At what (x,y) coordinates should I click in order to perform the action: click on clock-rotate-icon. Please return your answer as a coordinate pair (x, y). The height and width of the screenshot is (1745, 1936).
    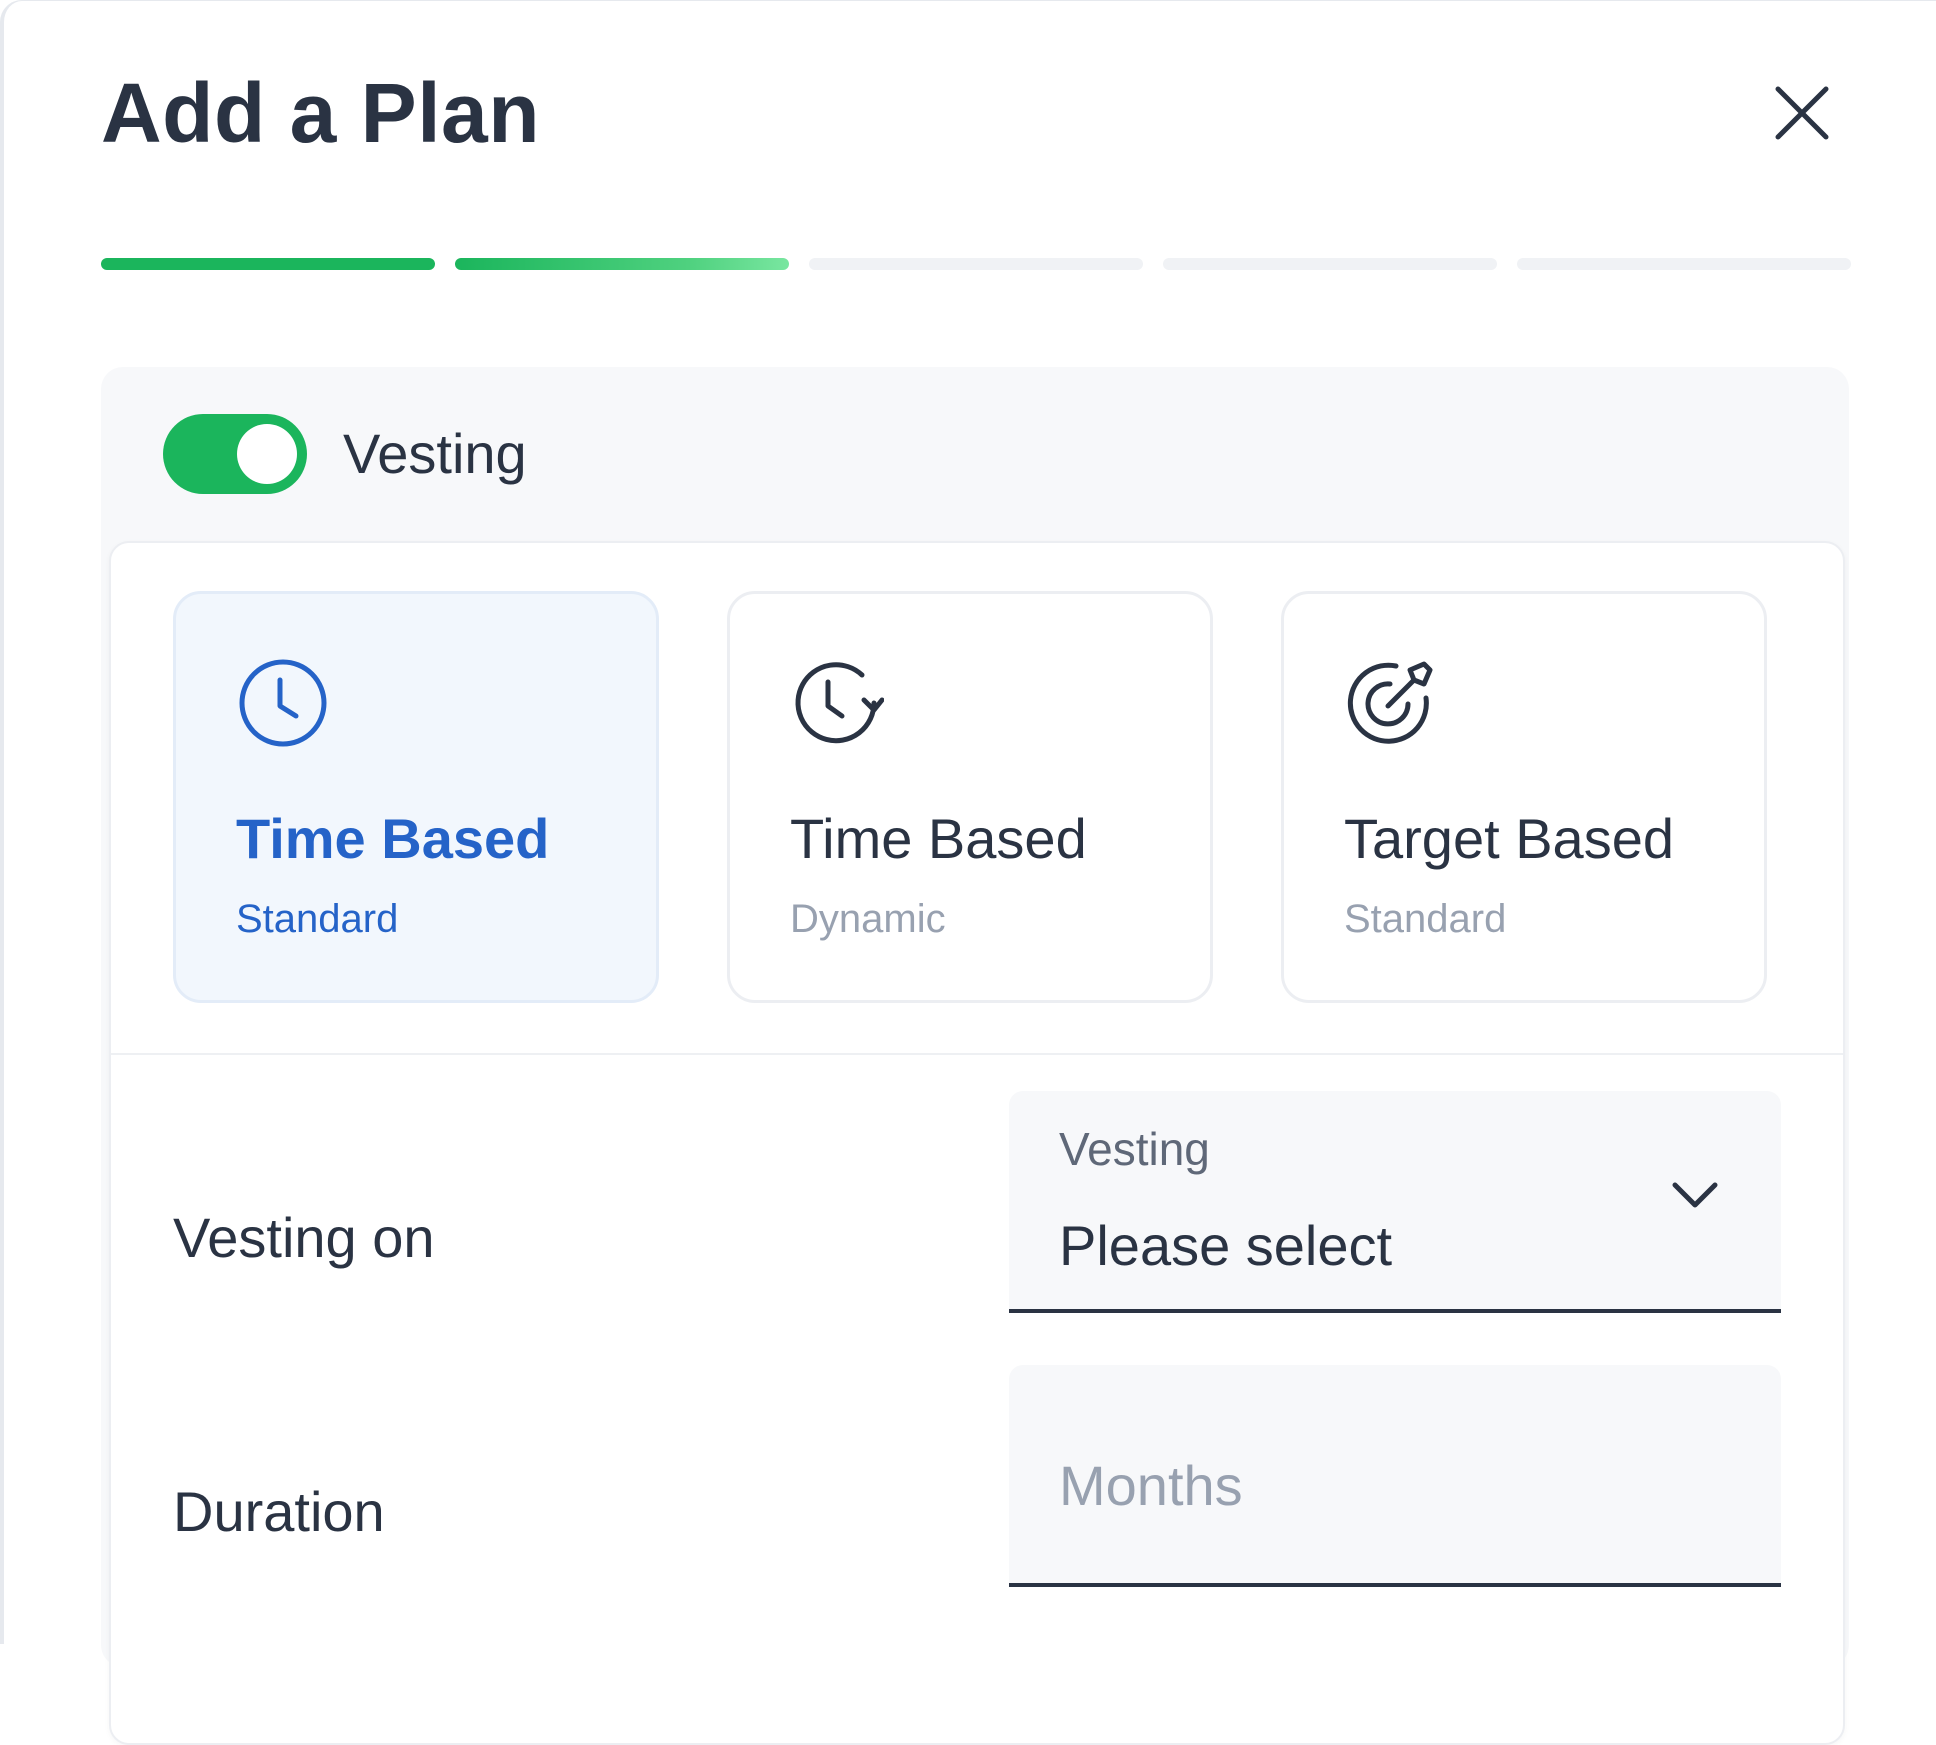
    Looking at the image, I should click on (839, 703).